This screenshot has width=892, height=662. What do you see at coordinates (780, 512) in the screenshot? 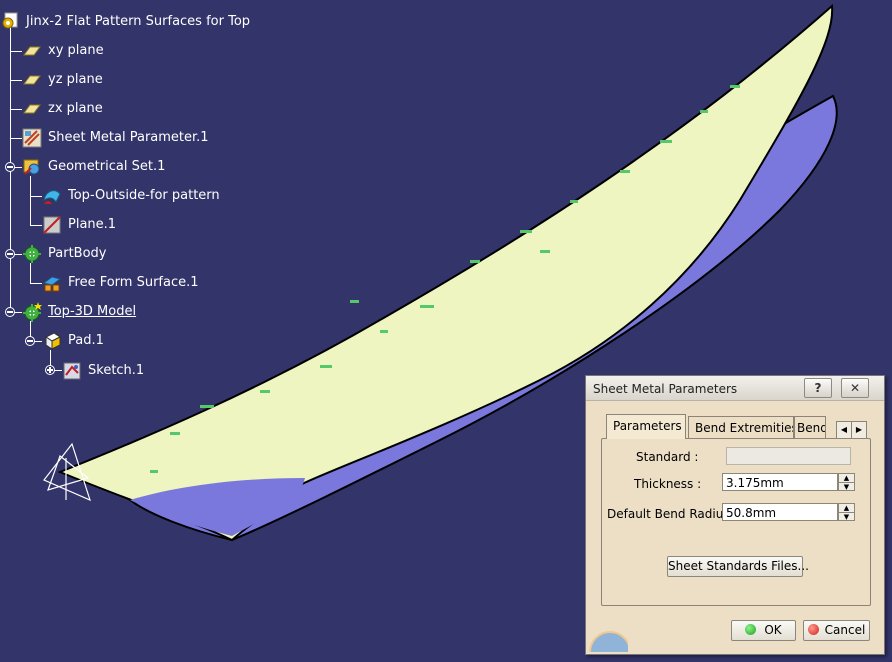
I see `default-bend-radius-input: 50.8mm` at bounding box center [780, 512].